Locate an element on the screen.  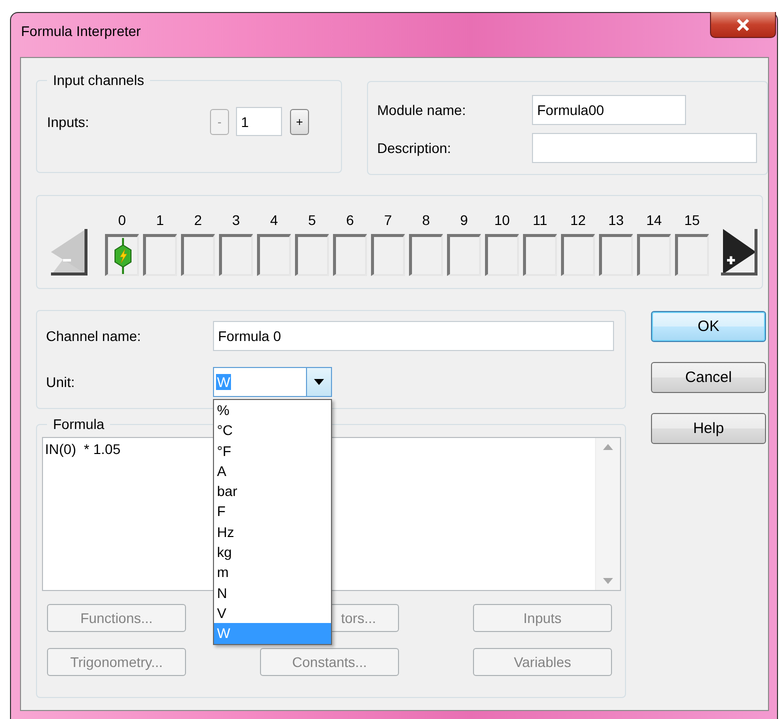
channel-number: 1 is located at coordinates (160, 221).